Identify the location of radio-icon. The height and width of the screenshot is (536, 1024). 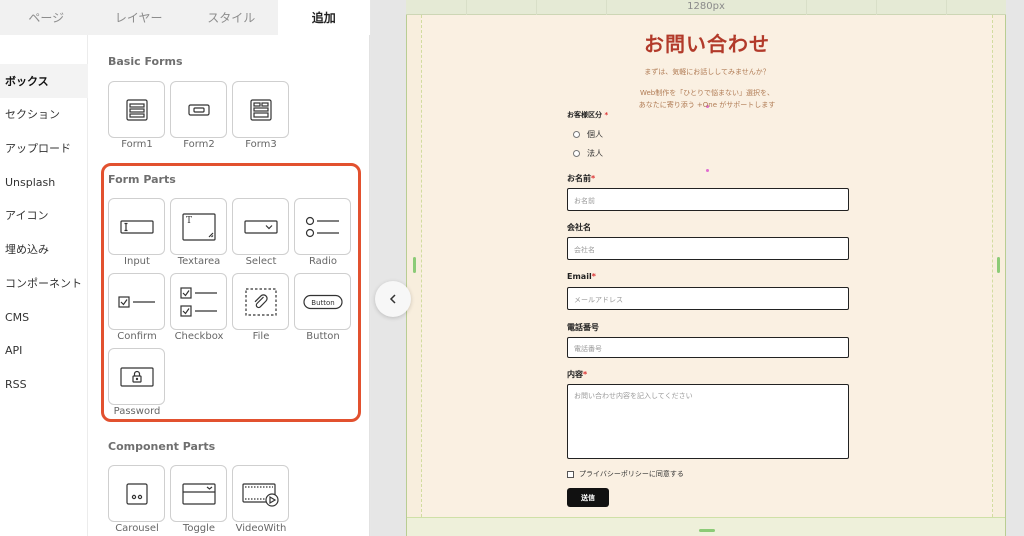
(322, 226).